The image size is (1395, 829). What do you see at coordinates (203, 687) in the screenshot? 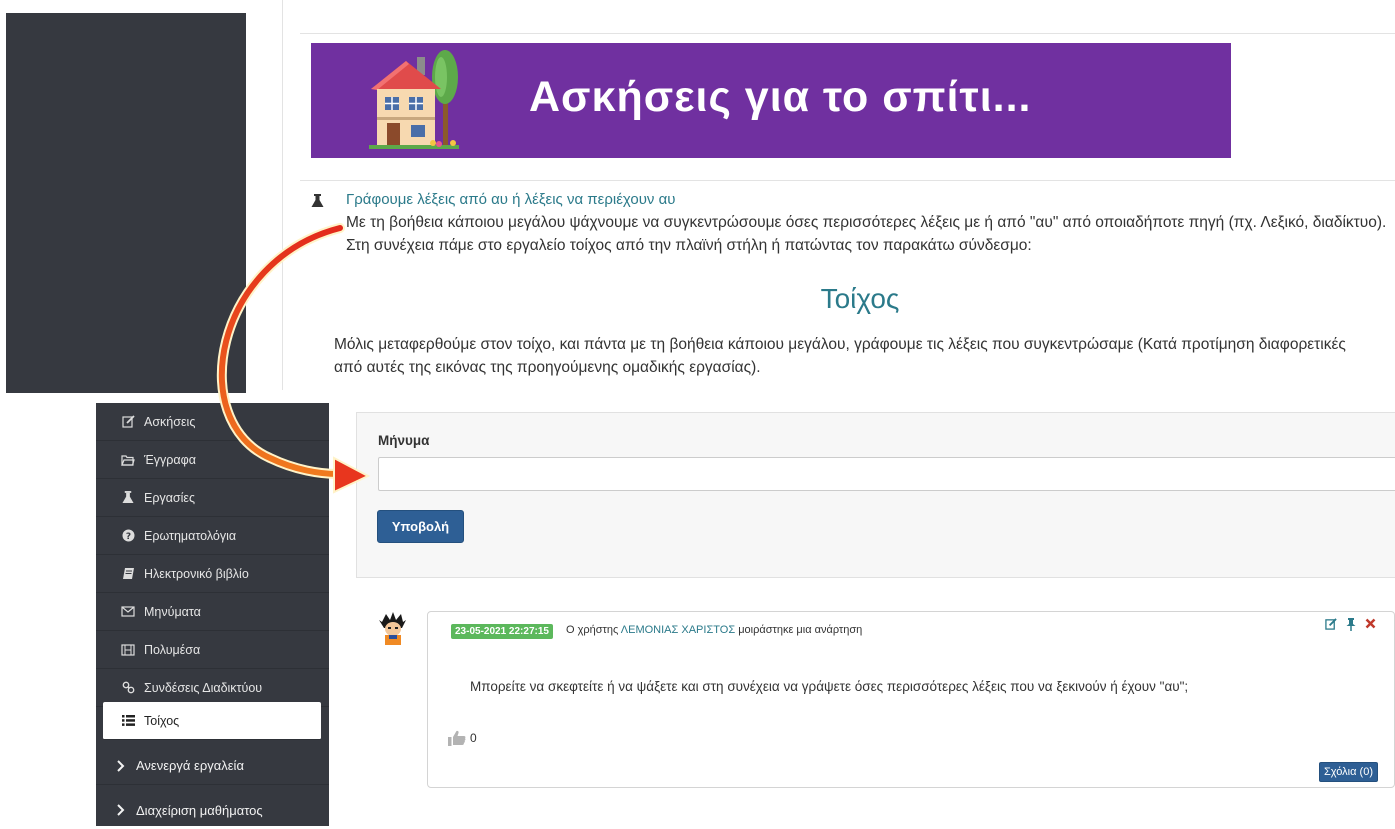
I see `sidebar-item-label: Συνδέσεις Διαδικτύου` at bounding box center [203, 687].